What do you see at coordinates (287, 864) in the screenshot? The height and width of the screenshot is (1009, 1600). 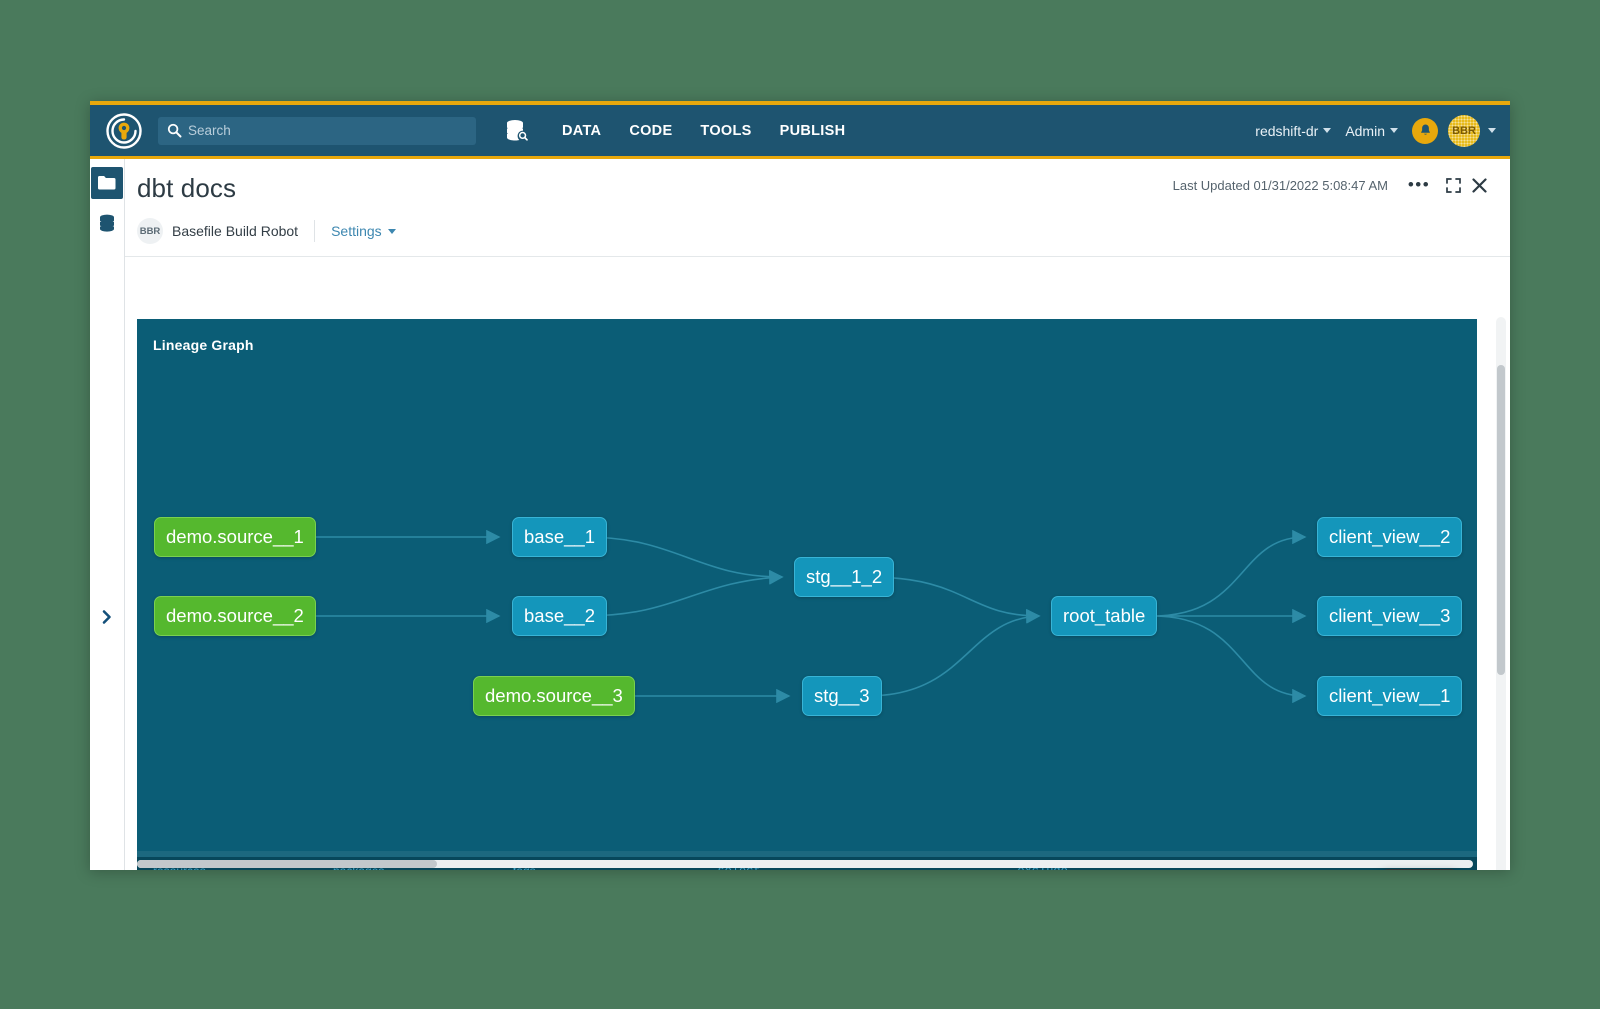 I see `page-horizontal-scrollbar-thumb` at bounding box center [287, 864].